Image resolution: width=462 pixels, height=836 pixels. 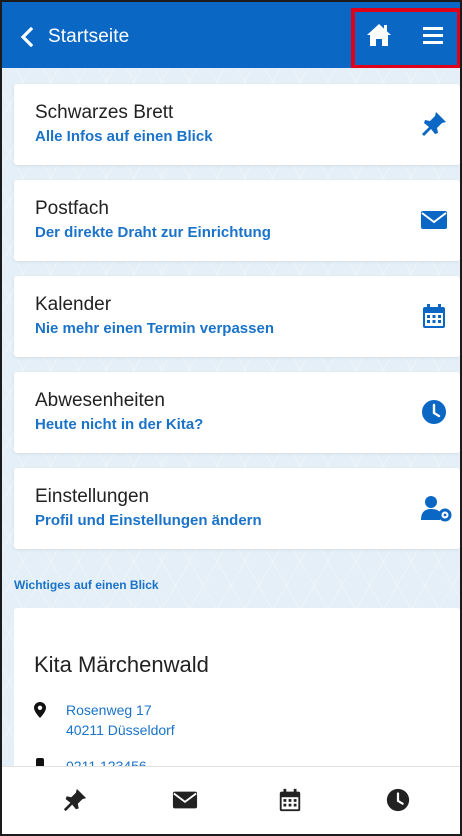 I want to click on address-street: Rosenweg 17, so click(x=120, y=710).